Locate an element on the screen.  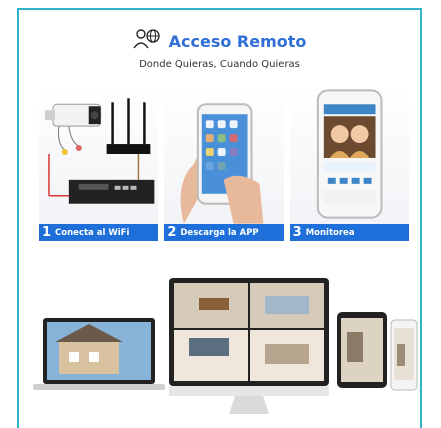
title-row: Acceso Remoto is located at coordinates (219, 41).